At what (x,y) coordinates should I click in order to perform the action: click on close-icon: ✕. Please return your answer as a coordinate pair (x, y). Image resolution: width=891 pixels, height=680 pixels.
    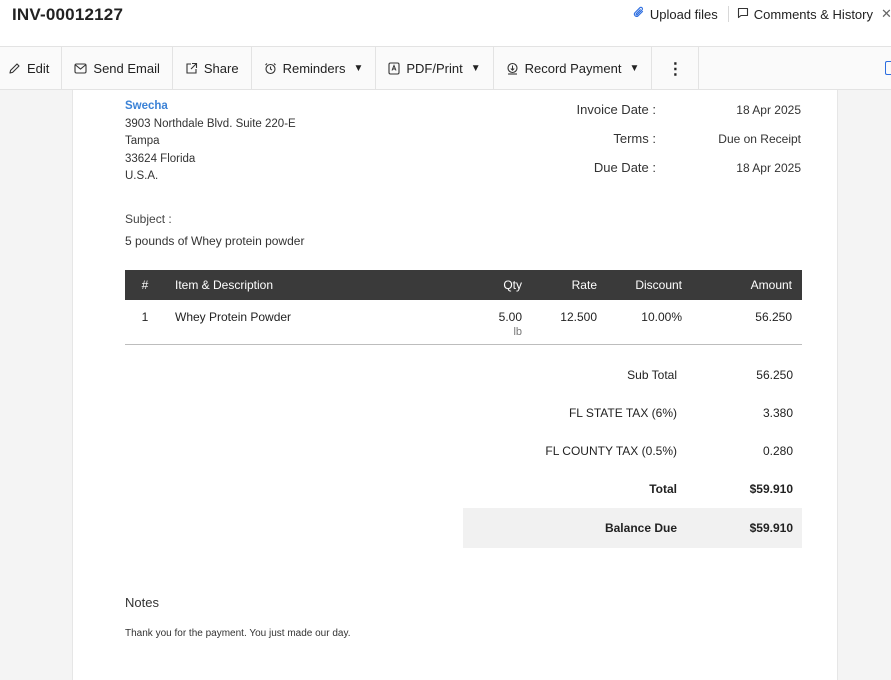
    Looking at the image, I should click on (886, 14).